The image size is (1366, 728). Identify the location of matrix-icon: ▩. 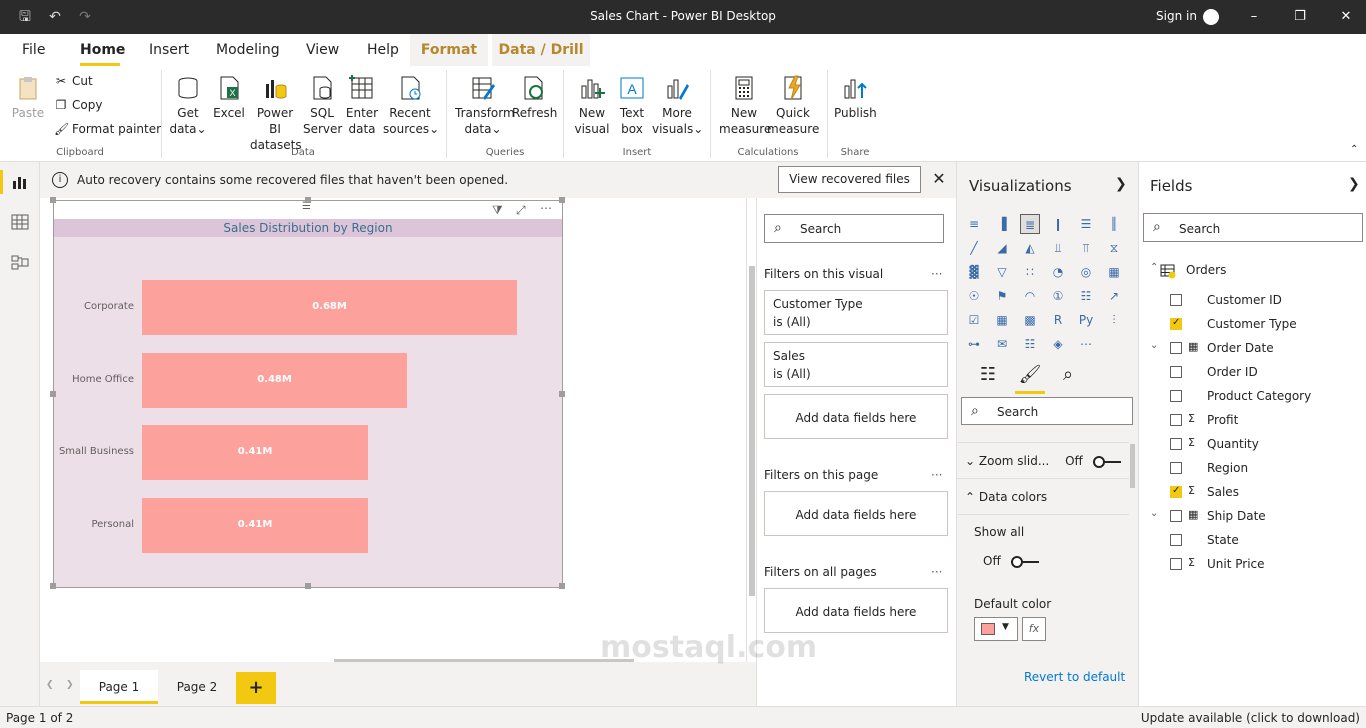
(1030, 320).